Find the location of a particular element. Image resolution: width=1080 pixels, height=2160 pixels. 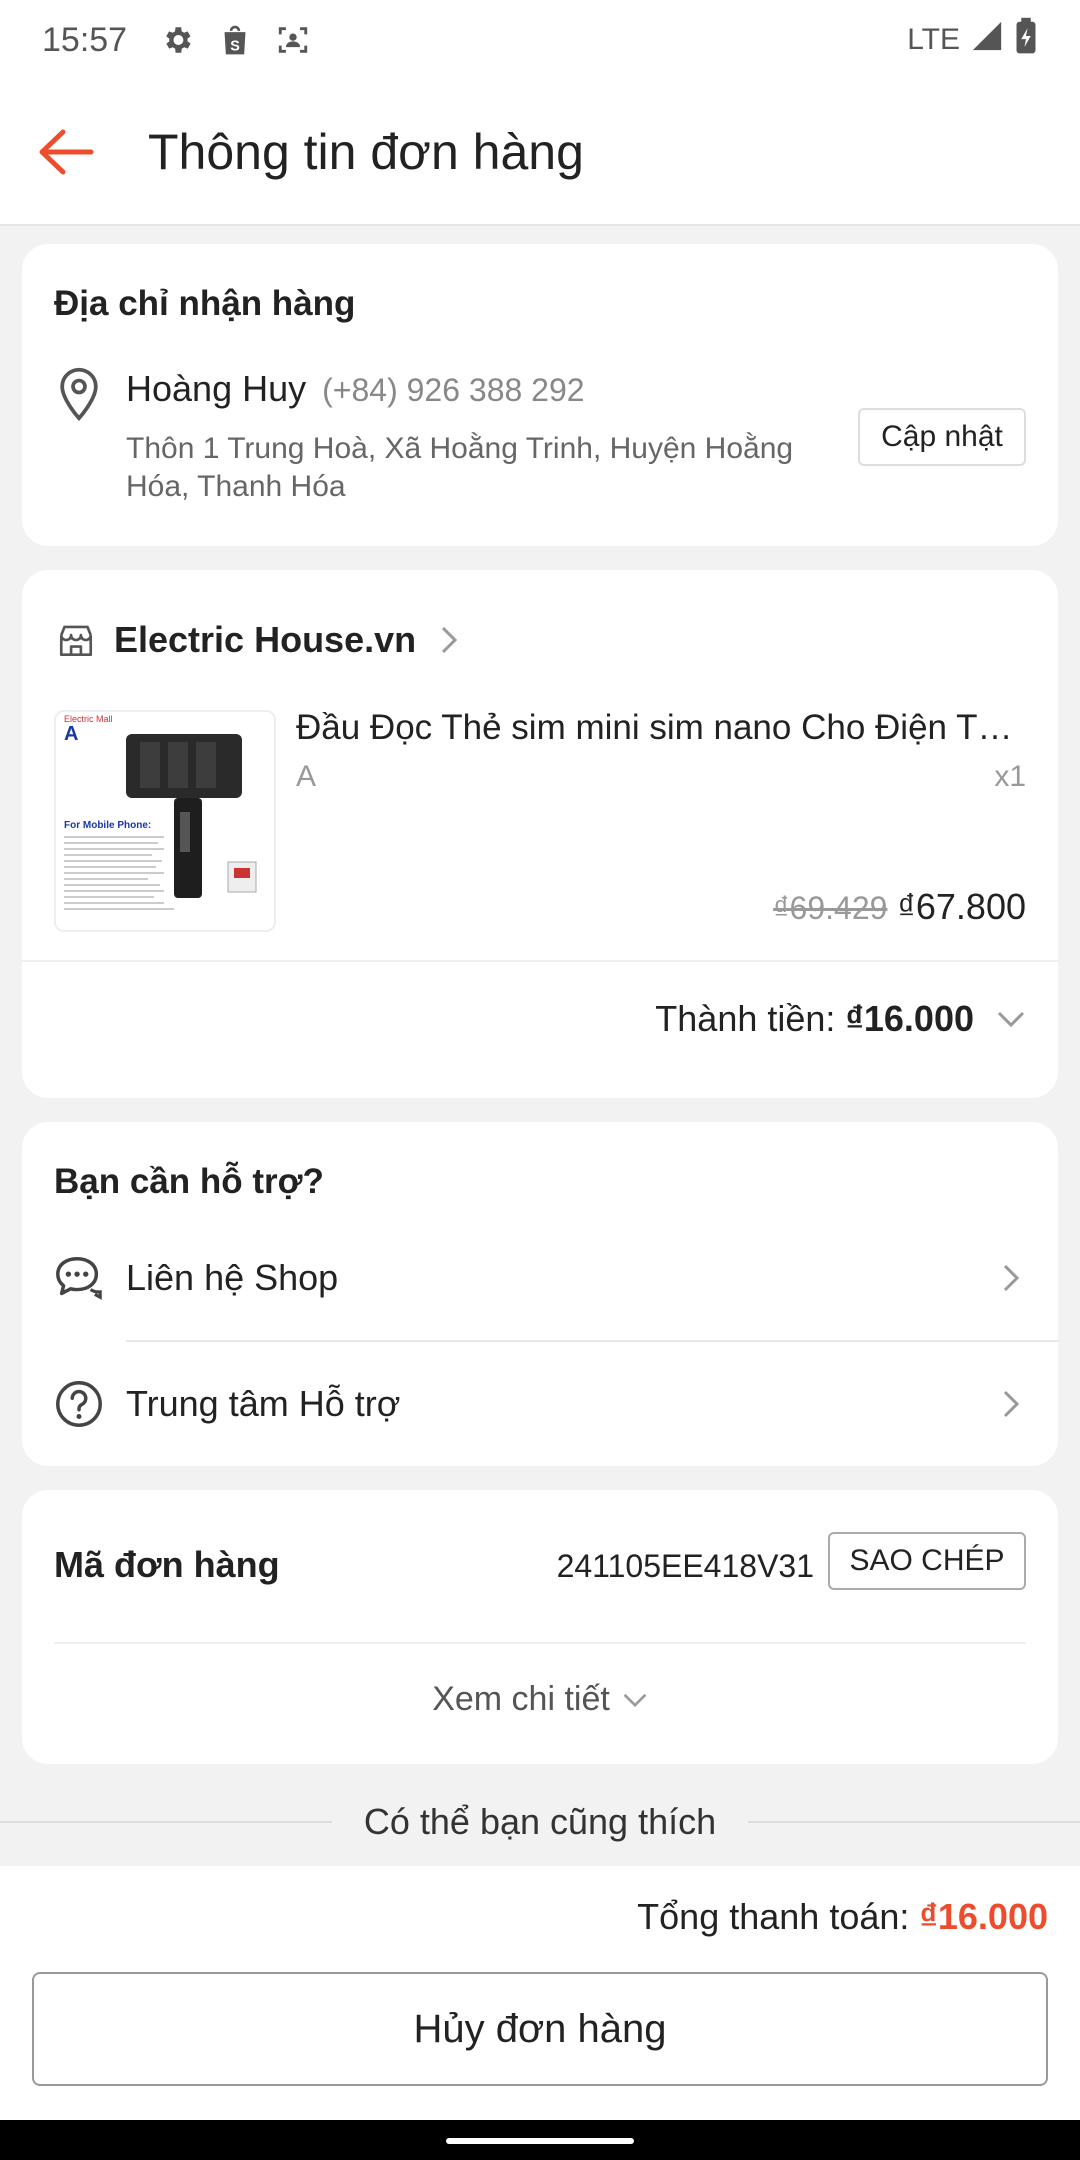

price-current: ₫67.800 is located at coordinates (961, 906).